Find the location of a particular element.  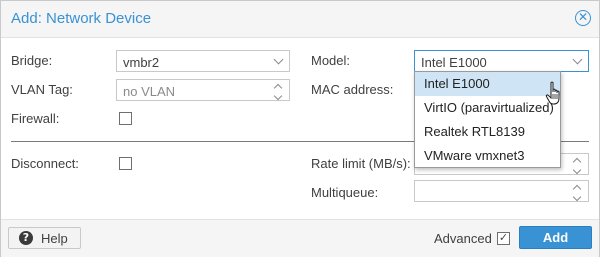

bridge-value: vmbr2 is located at coordinates (141, 62).